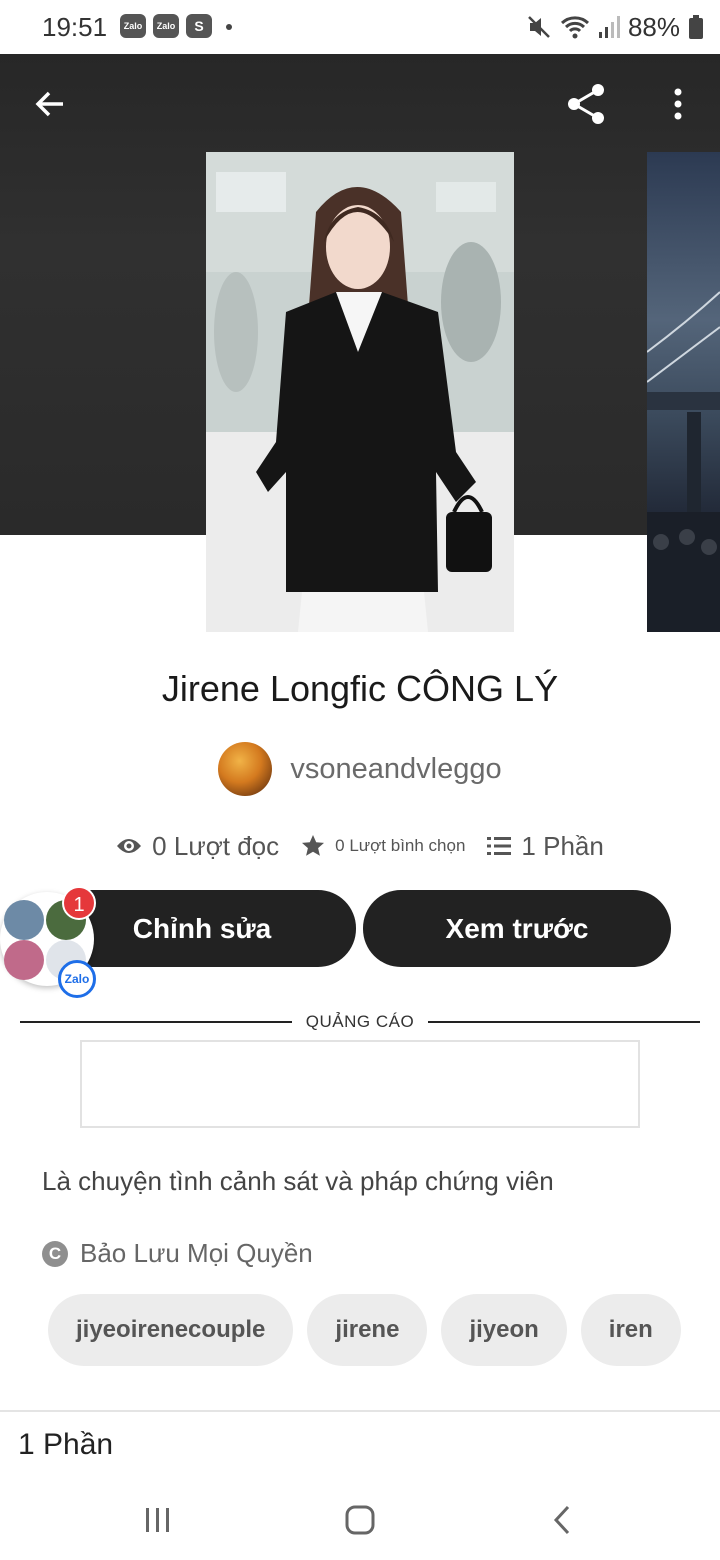  What do you see at coordinates (360, 1084) in the screenshot?
I see `ad-slot` at bounding box center [360, 1084].